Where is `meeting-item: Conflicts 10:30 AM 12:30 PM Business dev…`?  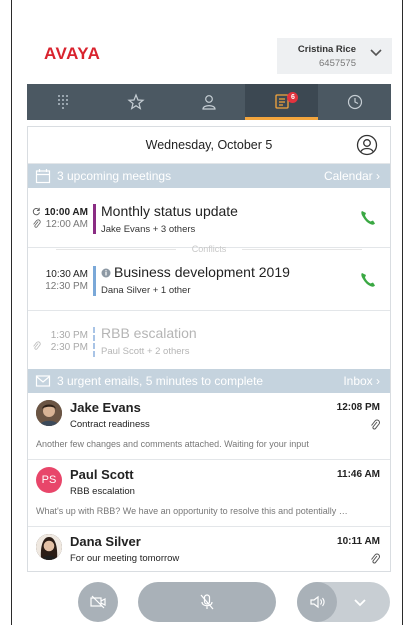
meeting-item: Conflicts 10:30 AM 12:30 PM Business dev… is located at coordinates (209, 277).